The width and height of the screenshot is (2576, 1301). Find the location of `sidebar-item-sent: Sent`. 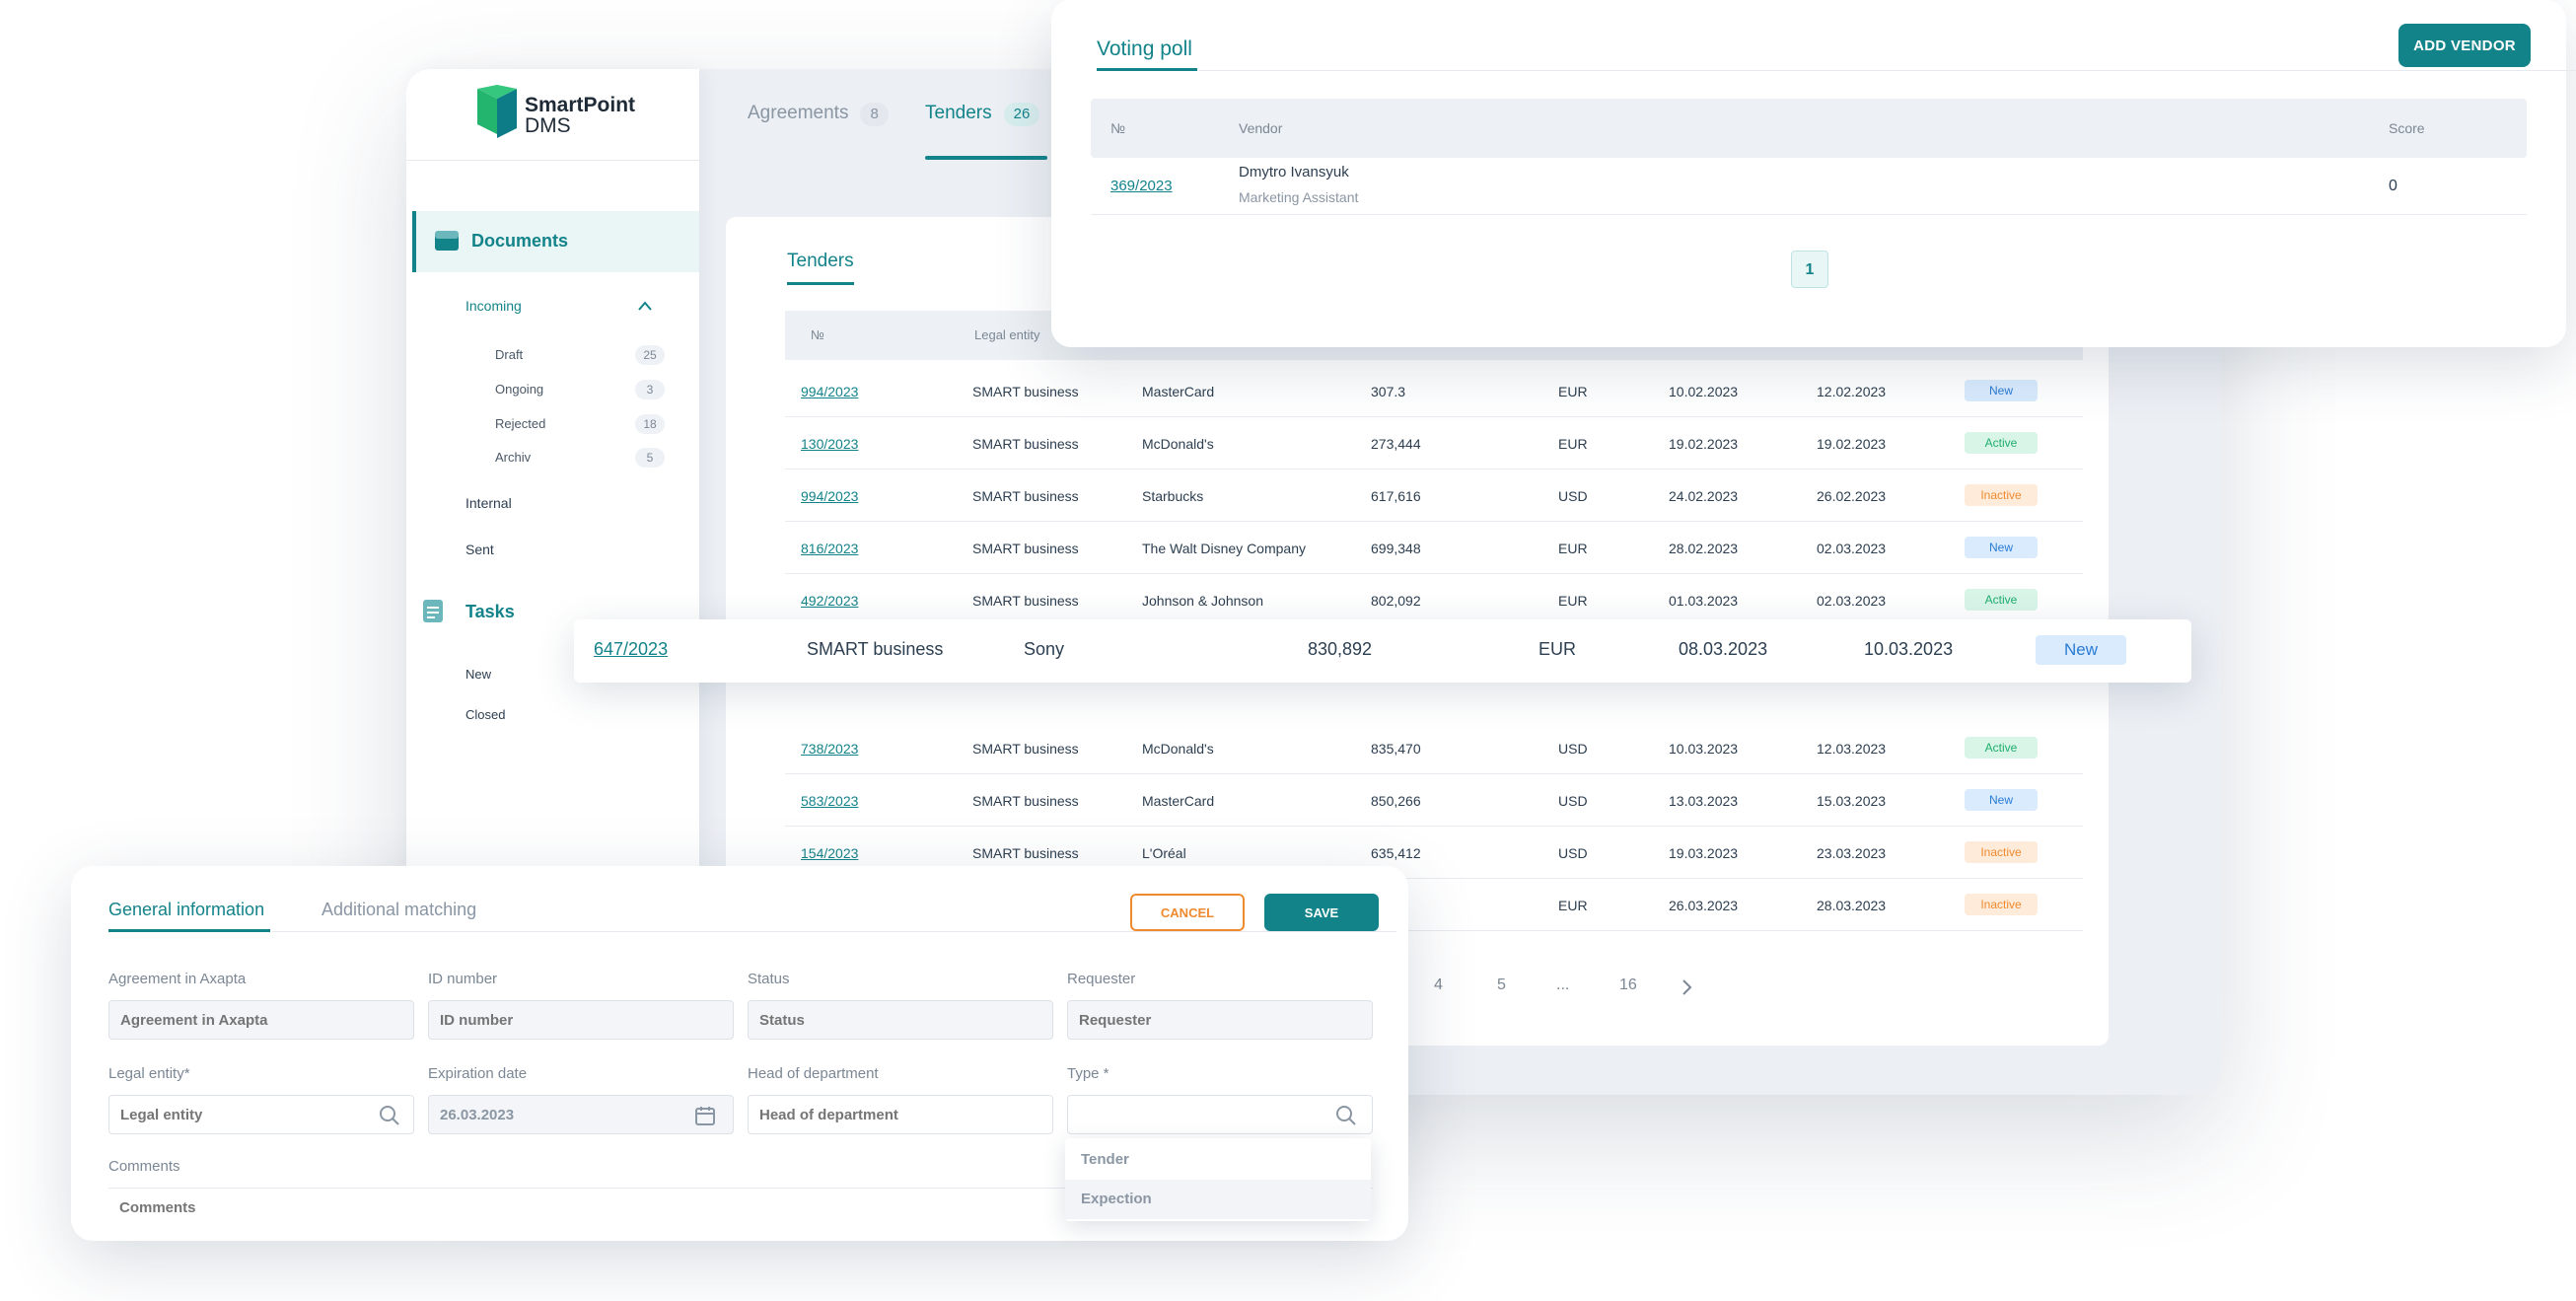

sidebar-item-sent: Sent is located at coordinates (480, 549).